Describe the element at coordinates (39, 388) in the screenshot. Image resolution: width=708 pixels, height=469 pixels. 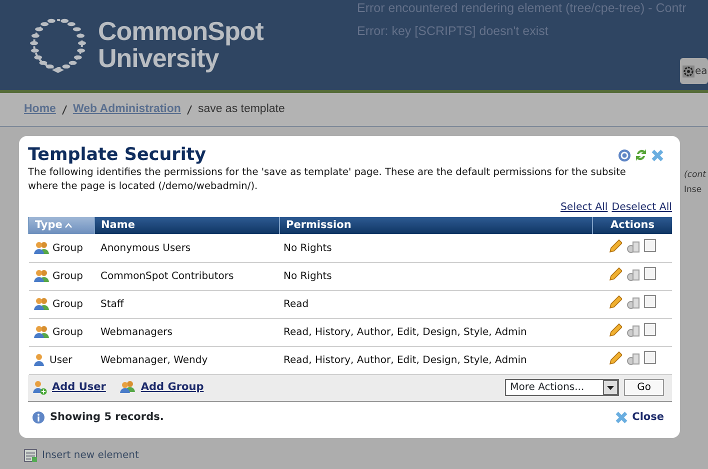
I see `add-user-icon` at that location.